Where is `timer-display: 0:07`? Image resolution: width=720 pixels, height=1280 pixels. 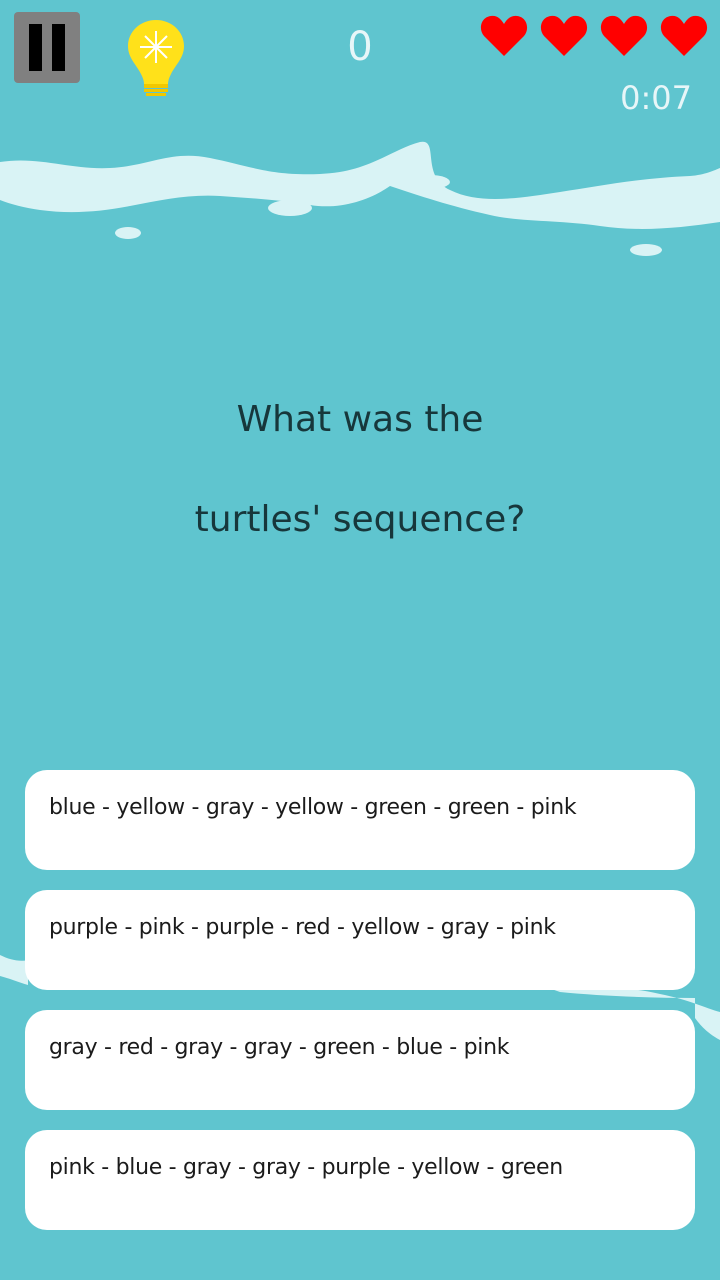
timer-display: 0:07 is located at coordinates (656, 98).